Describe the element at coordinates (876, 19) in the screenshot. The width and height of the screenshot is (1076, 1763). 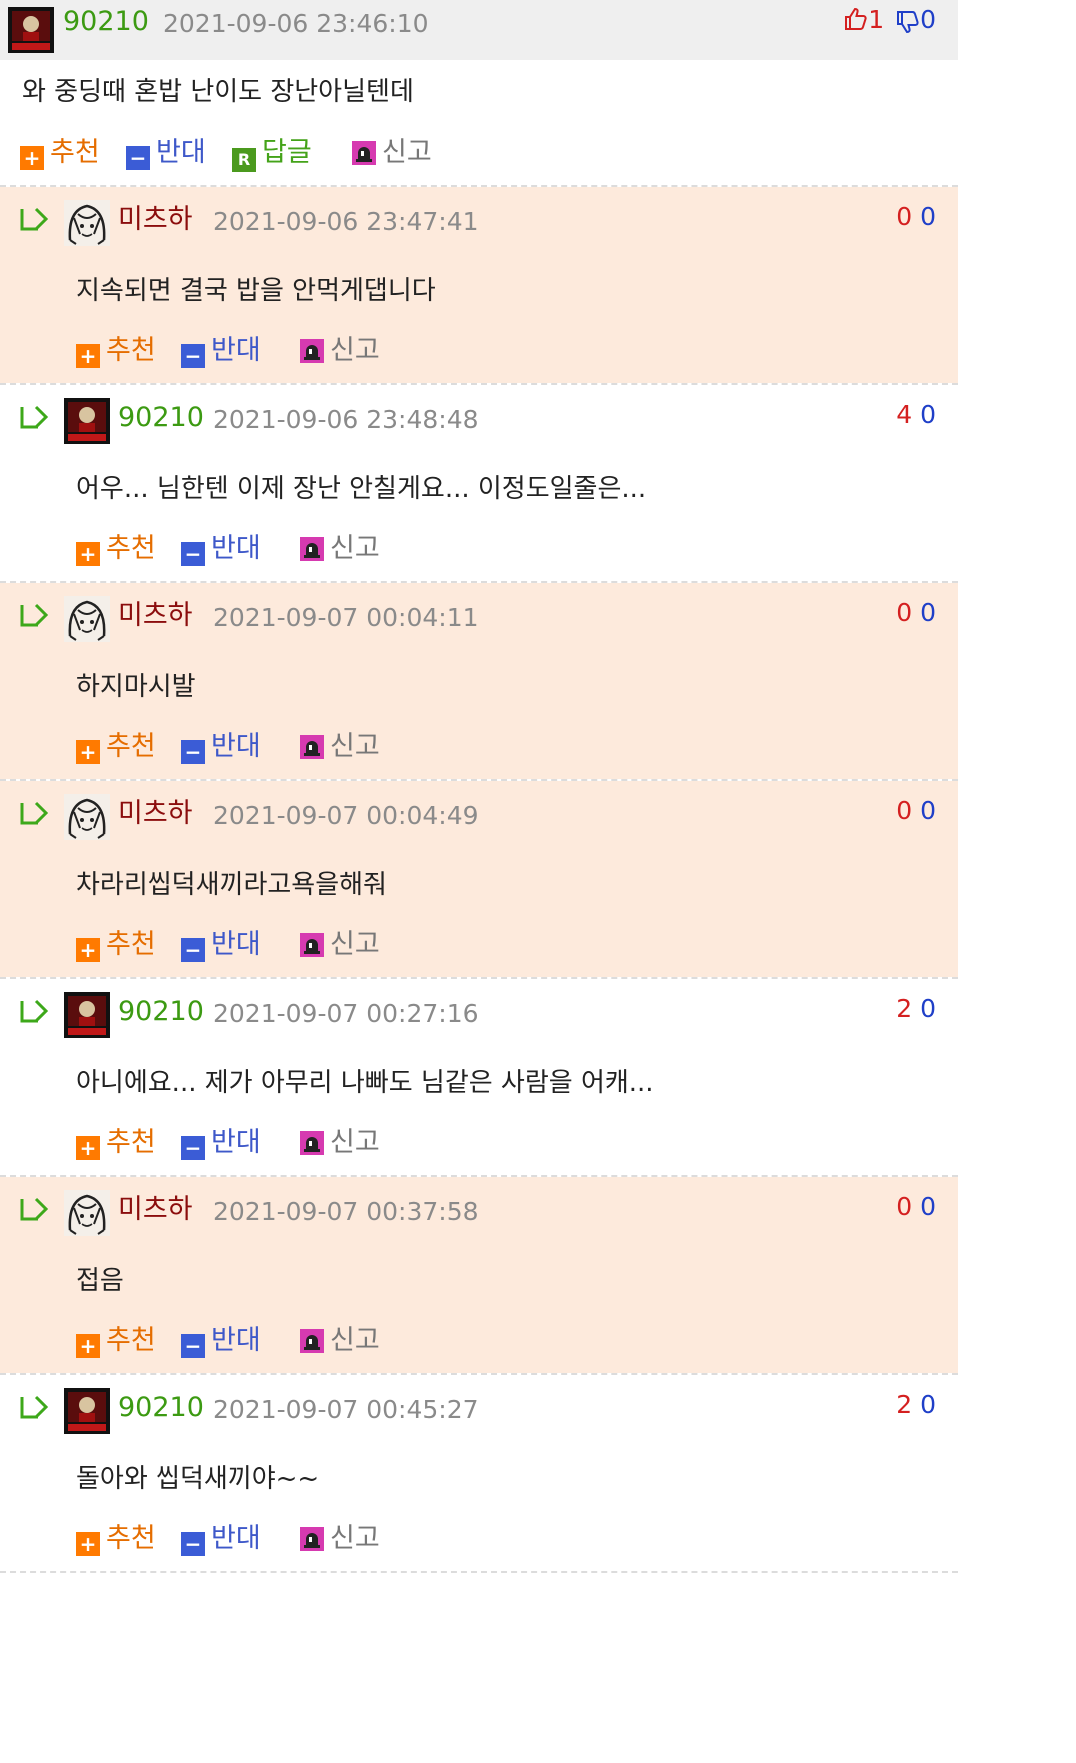
I see `upvote-count: 1` at that location.